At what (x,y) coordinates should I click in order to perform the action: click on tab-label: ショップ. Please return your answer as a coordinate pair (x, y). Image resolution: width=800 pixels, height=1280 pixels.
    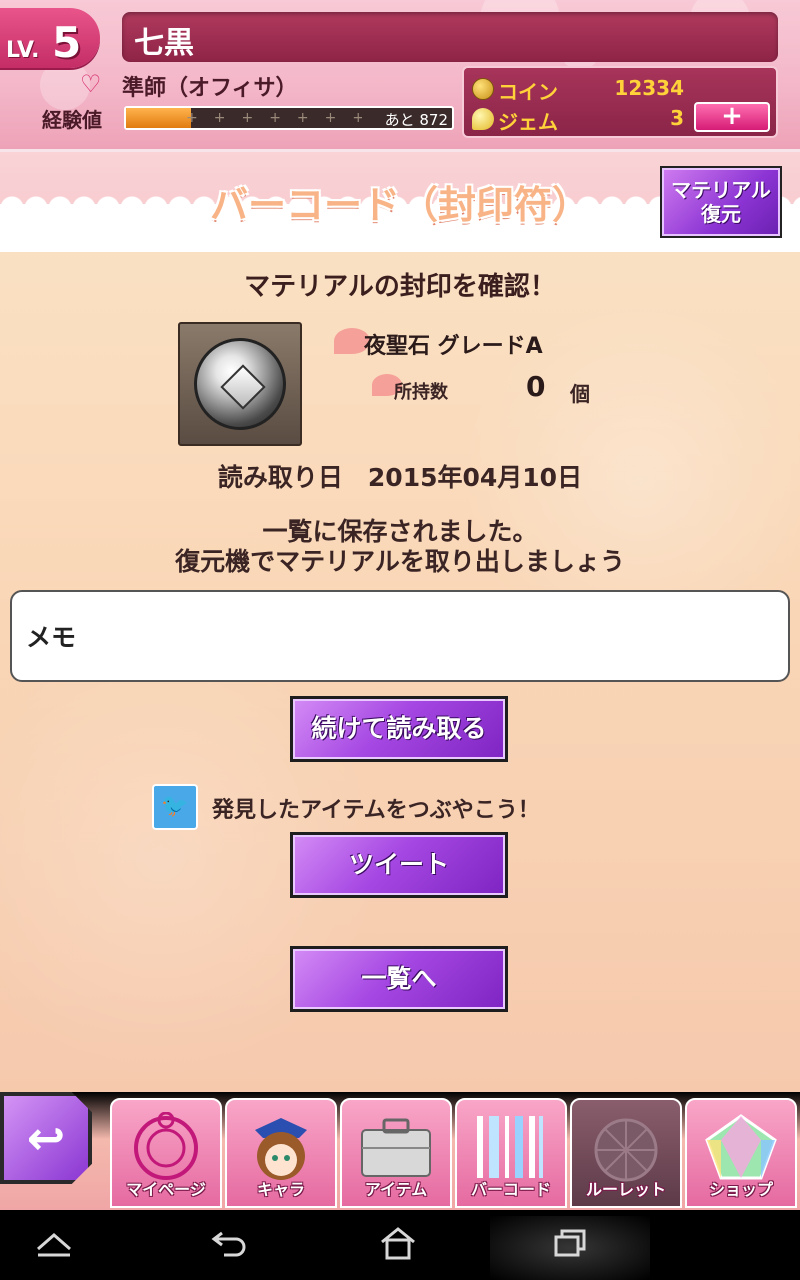
    Looking at the image, I should click on (740, 1189).